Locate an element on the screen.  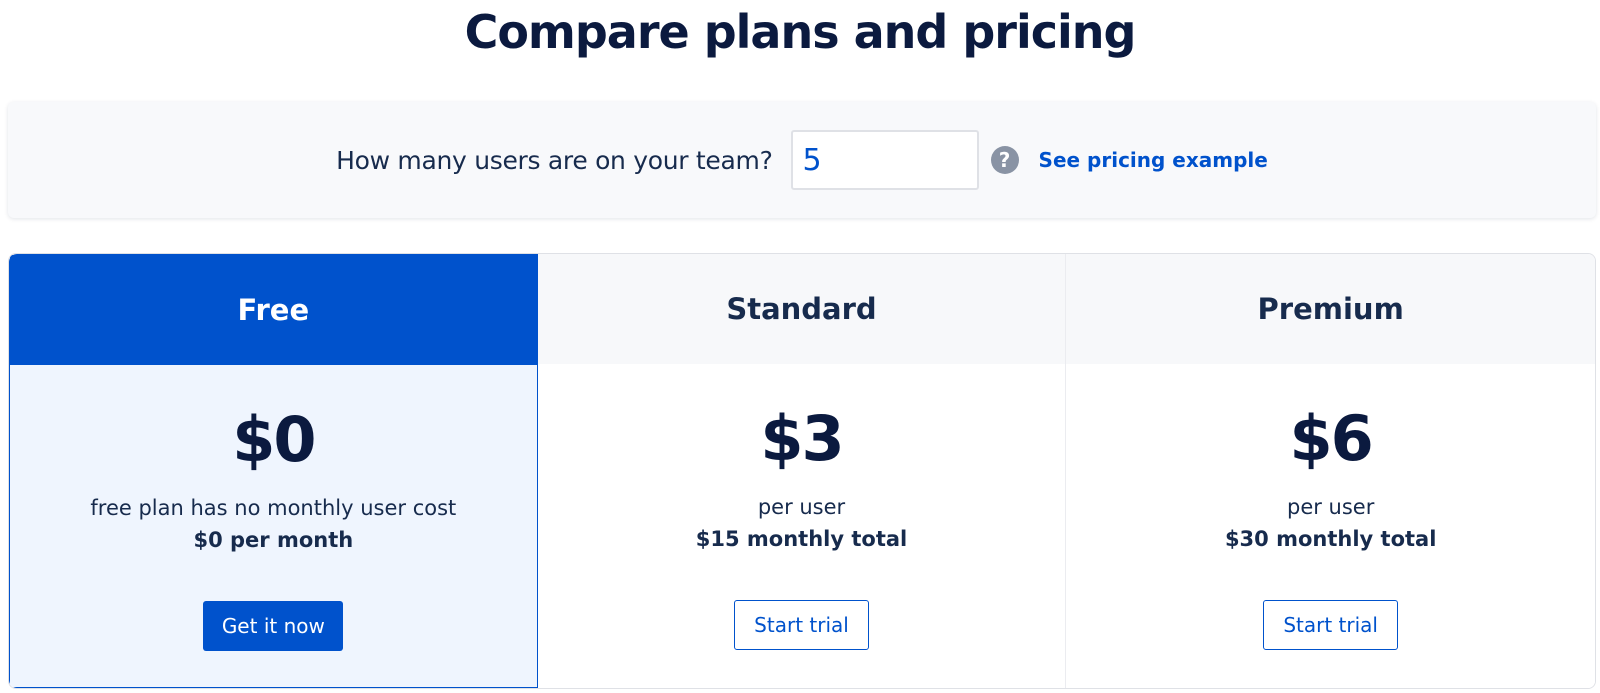
plan-price: $3 is located at coordinates (802, 438).